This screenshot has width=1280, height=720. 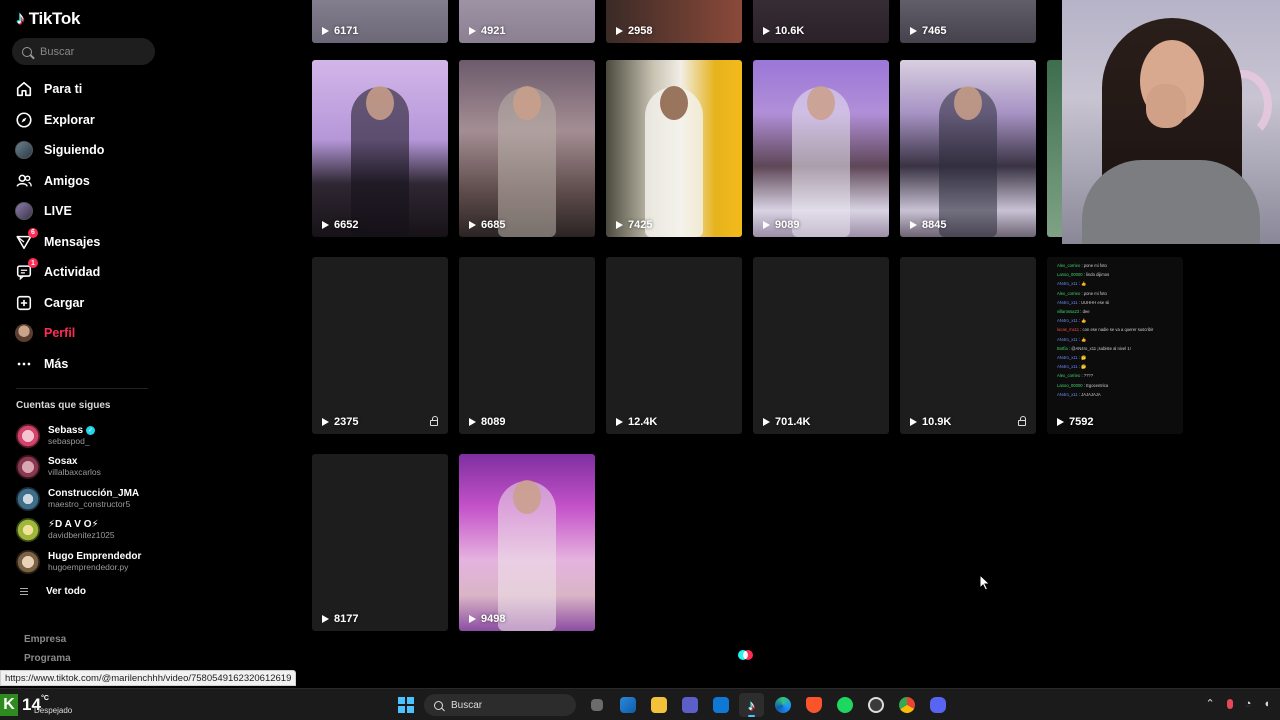 I want to click on nav-item-mas: Más, so click(x=84, y=364).